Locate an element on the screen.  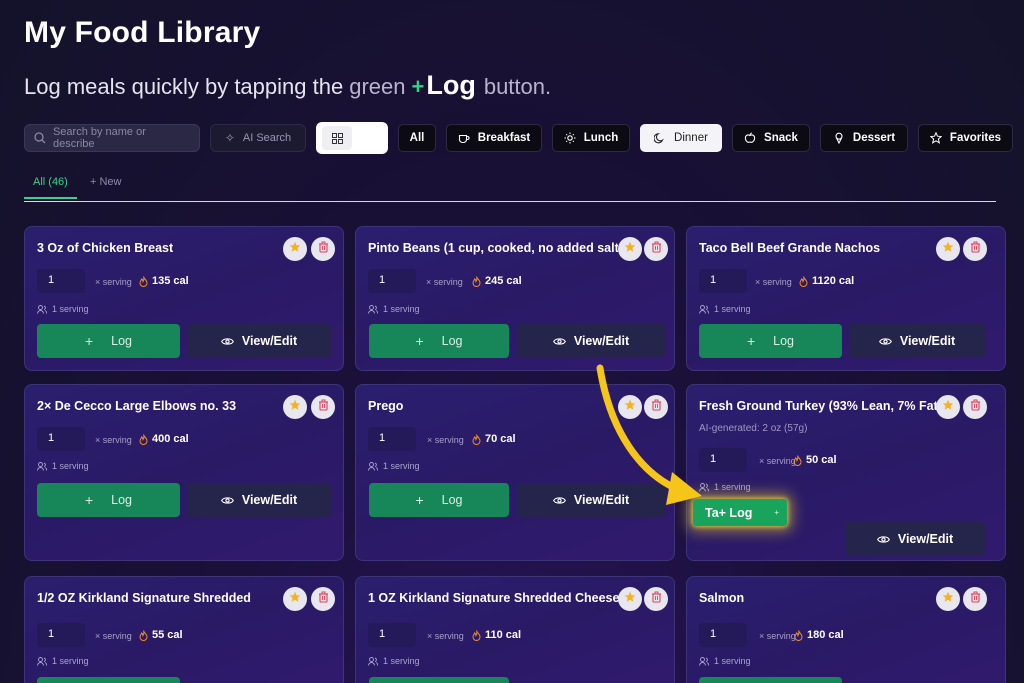
filter-dessert: Dessert is located at coordinates (864, 138).